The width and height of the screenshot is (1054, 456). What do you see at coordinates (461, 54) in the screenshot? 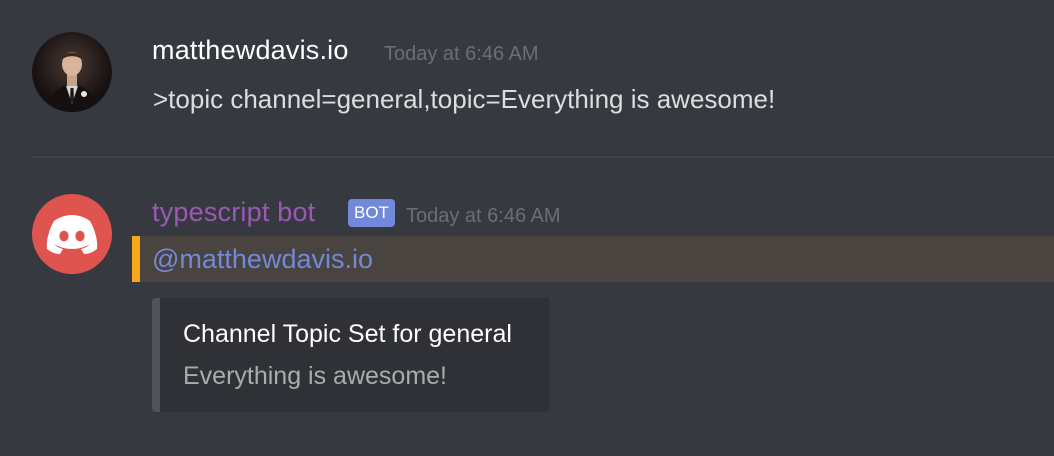
I see `message-timestamp: Today at 6:46 AM` at bounding box center [461, 54].